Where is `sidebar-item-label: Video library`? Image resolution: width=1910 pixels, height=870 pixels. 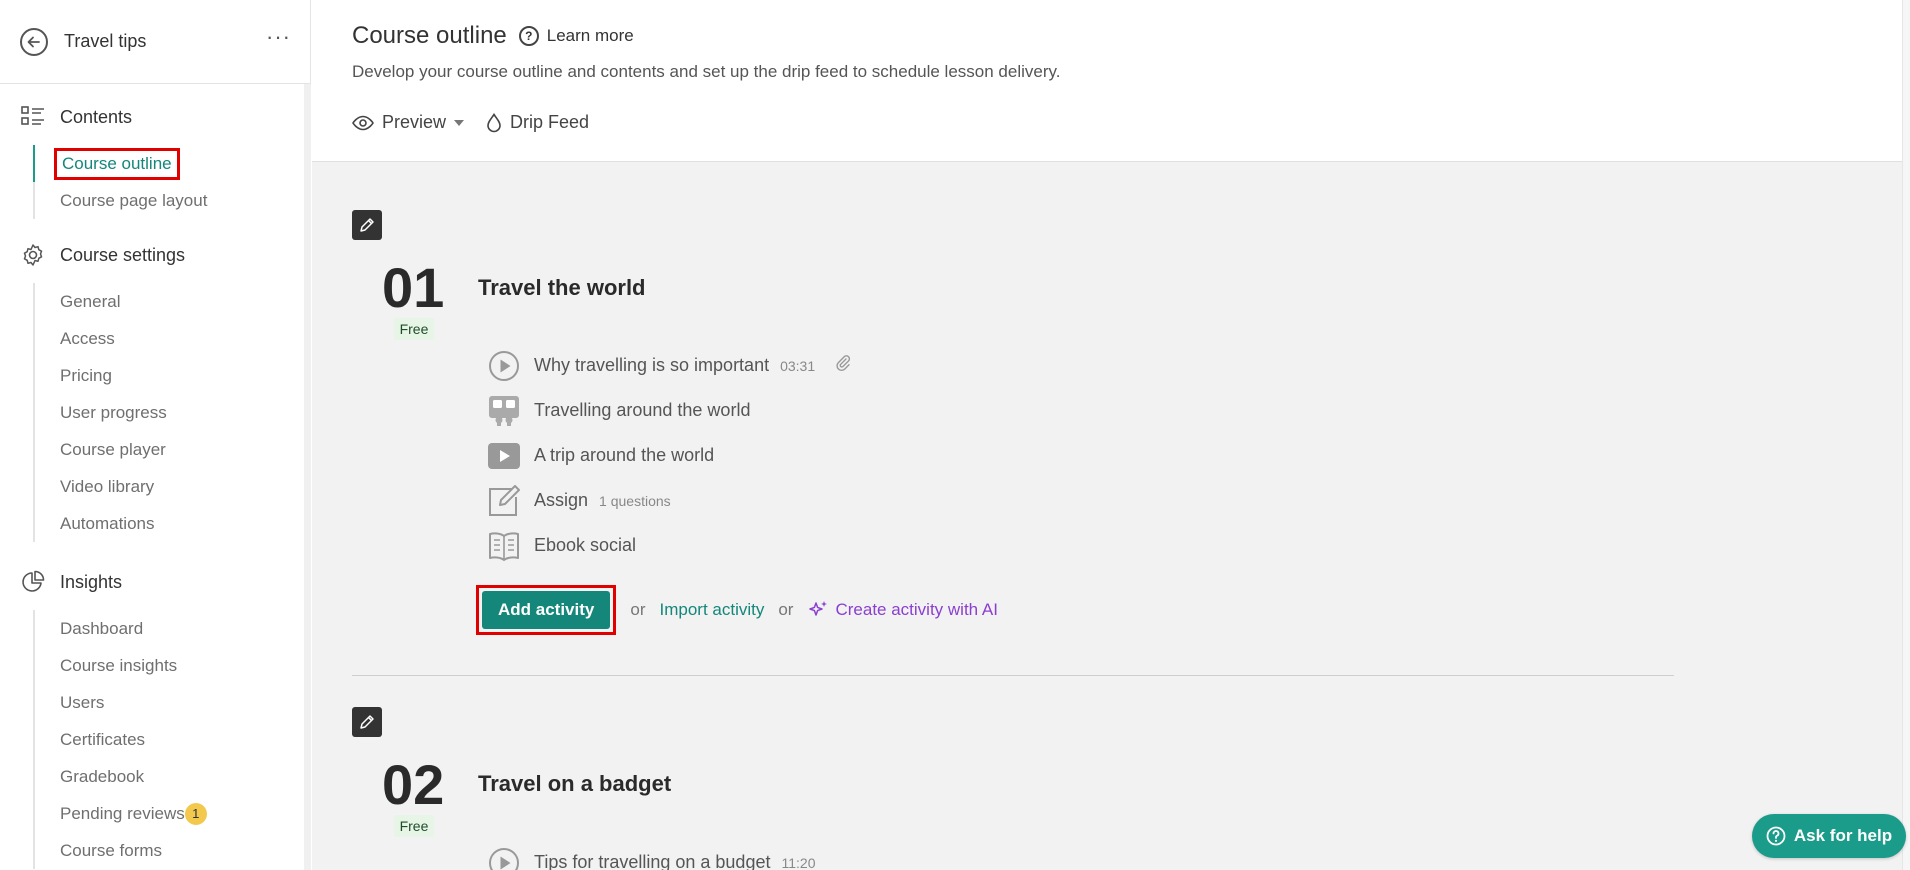
sidebar-item-label: Video library is located at coordinates (107, 486).